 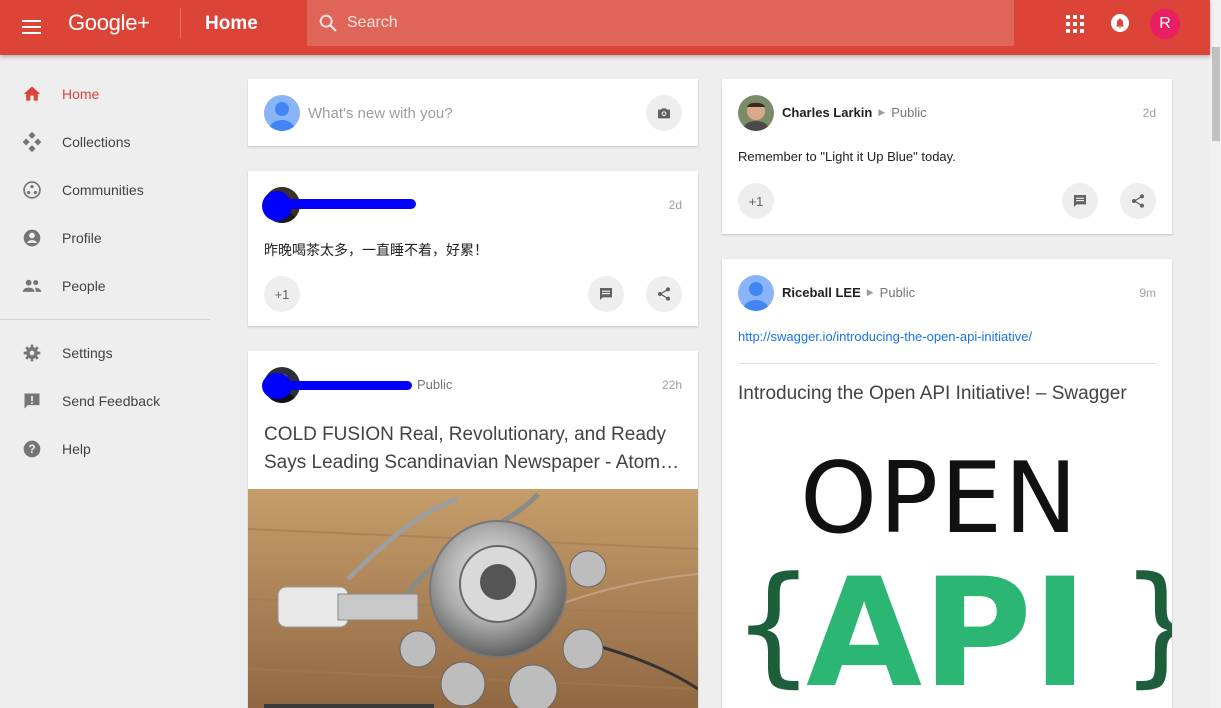 I want to click on search-bar, so click(x=660, y=23).